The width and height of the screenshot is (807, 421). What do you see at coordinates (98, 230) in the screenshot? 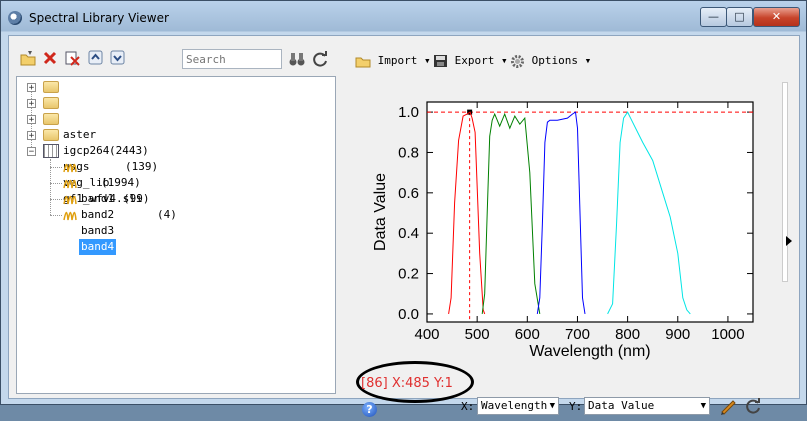
I see `band-label: band3` at bounding box center [98, 230].